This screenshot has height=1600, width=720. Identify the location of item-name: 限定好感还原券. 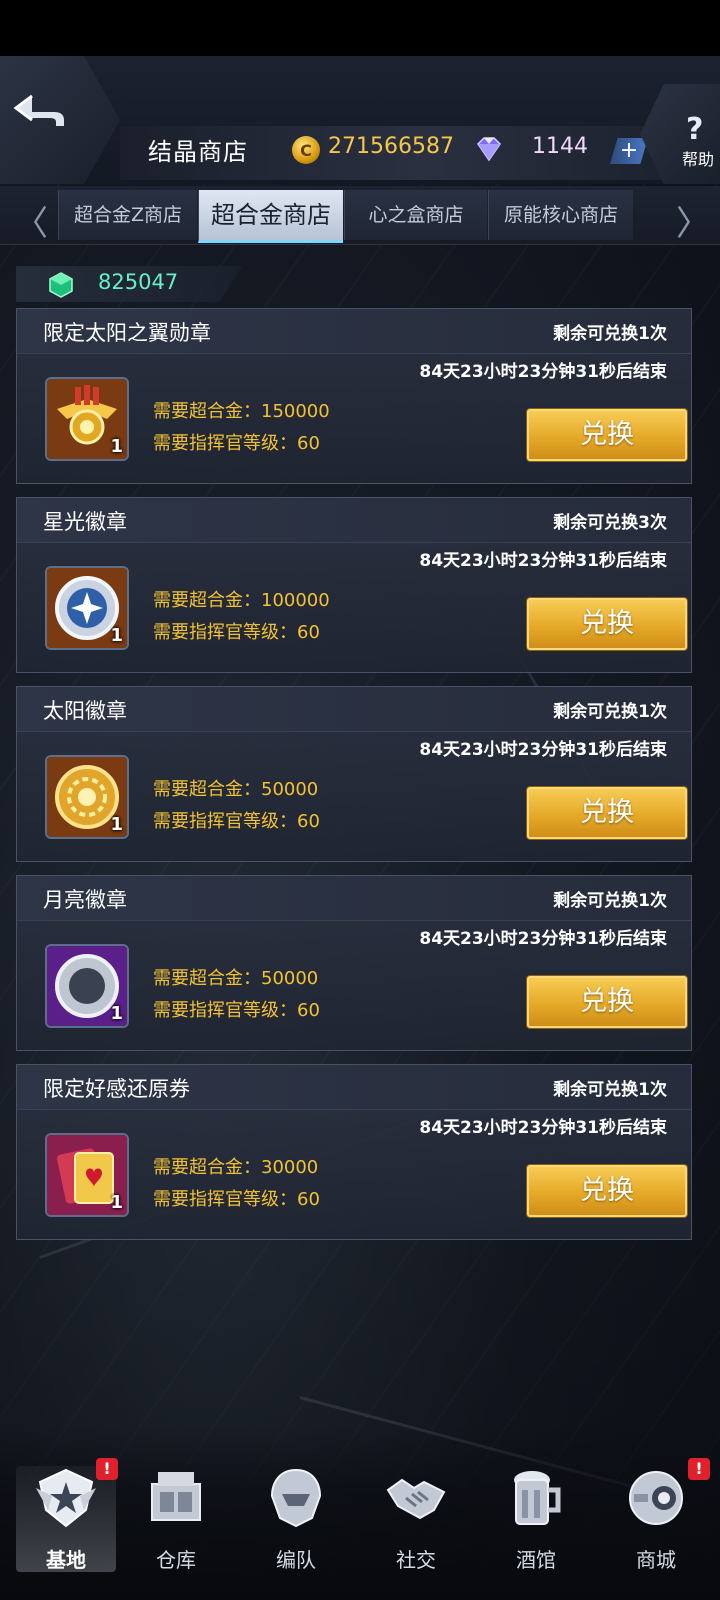
(116, 1089).